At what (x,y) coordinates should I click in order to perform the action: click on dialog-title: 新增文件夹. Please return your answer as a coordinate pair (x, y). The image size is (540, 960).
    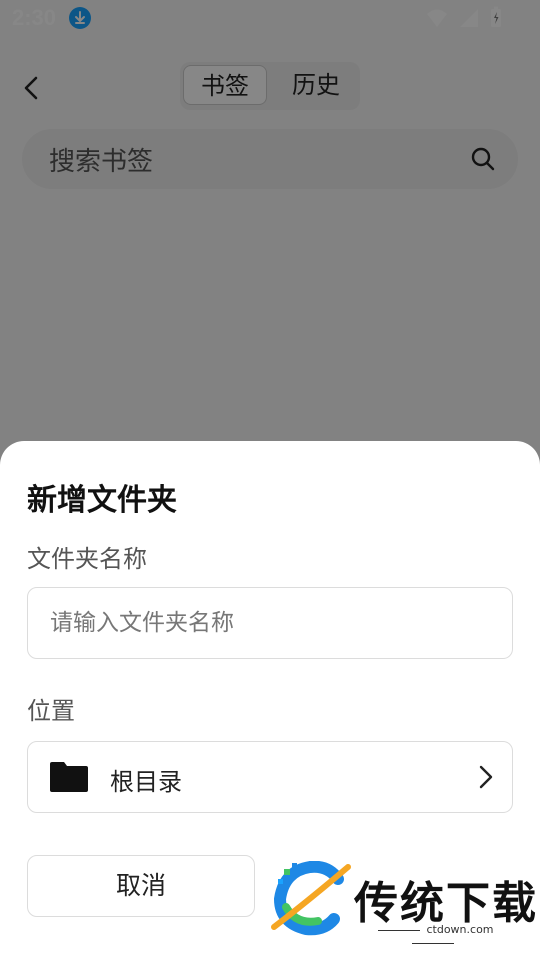
    Looking at the image, I should click on (102, 500).